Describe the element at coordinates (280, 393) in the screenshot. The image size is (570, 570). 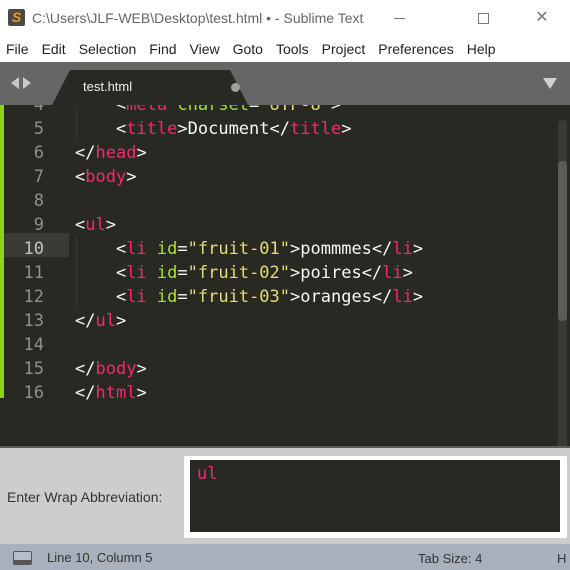
I see `code-line: 16 </html>` at that location.